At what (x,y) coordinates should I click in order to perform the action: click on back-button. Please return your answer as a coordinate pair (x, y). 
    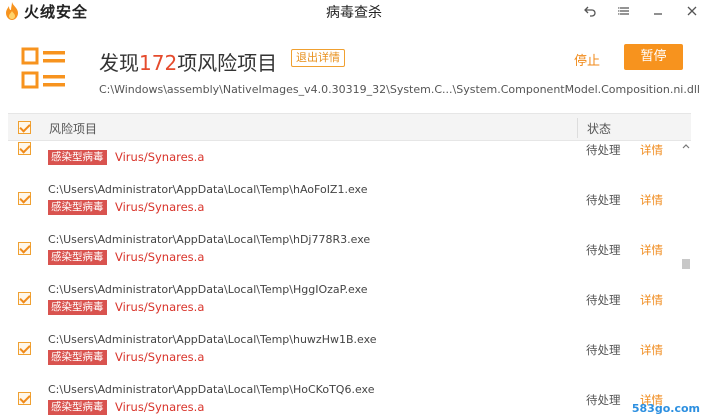
    Looking at the image, I should click on (590, 11).